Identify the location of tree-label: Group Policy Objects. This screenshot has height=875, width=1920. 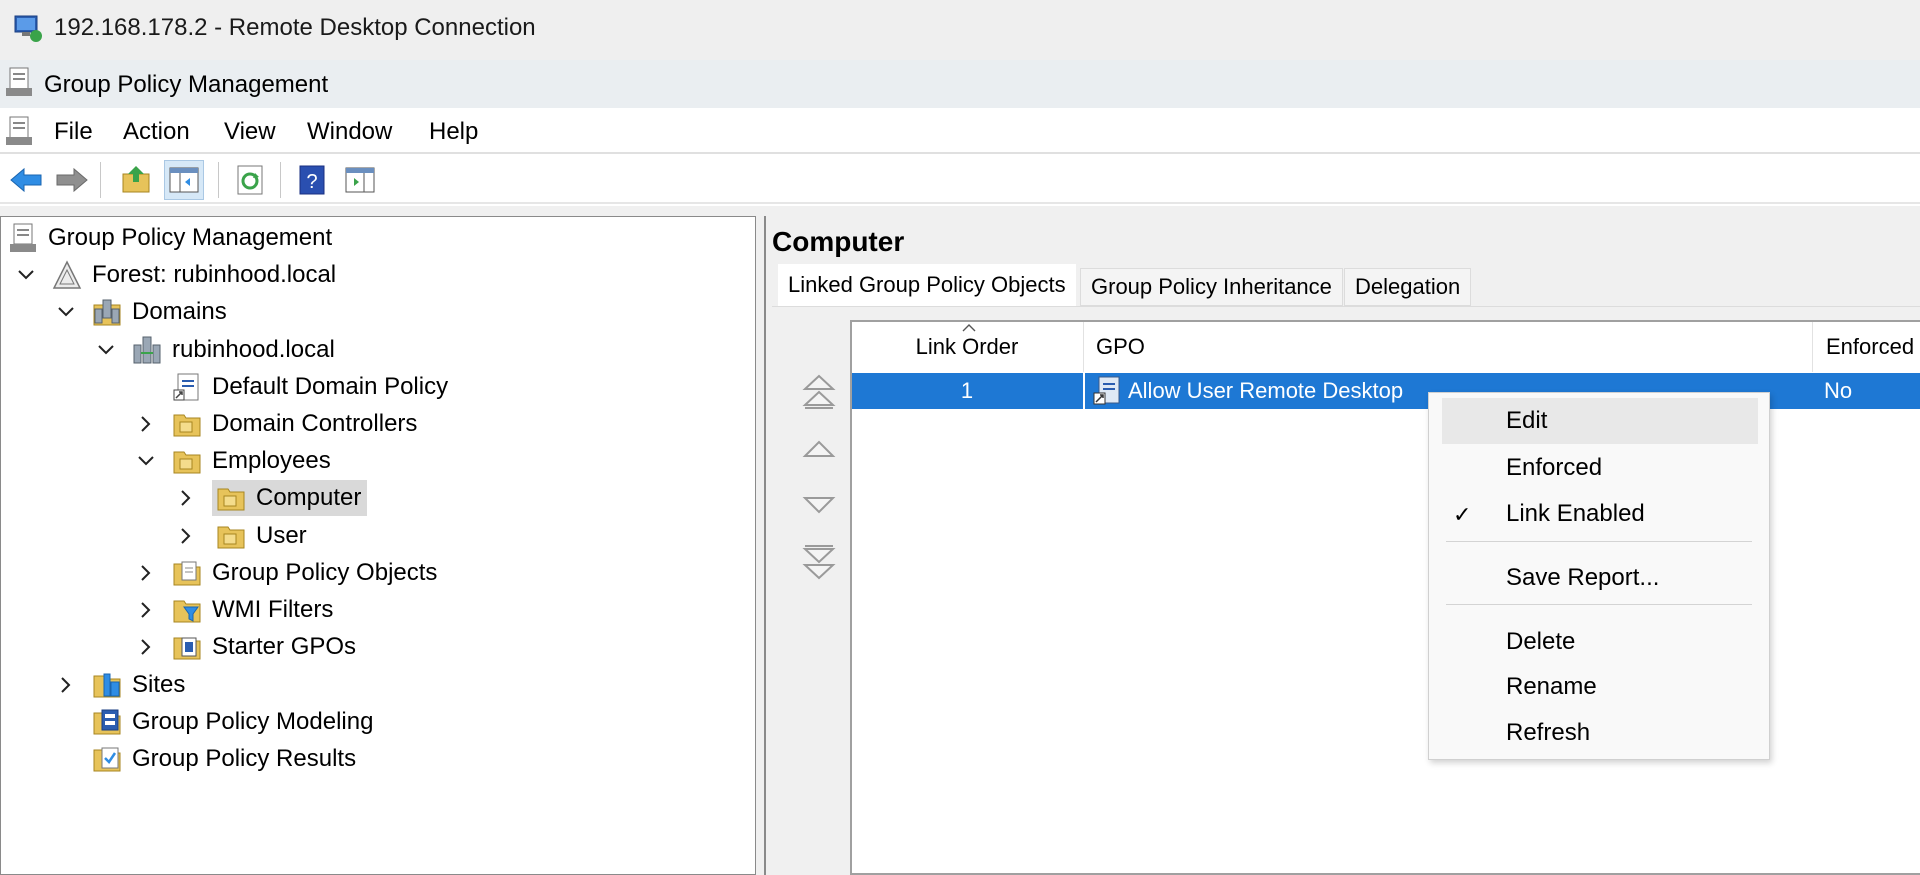
(325, 572).